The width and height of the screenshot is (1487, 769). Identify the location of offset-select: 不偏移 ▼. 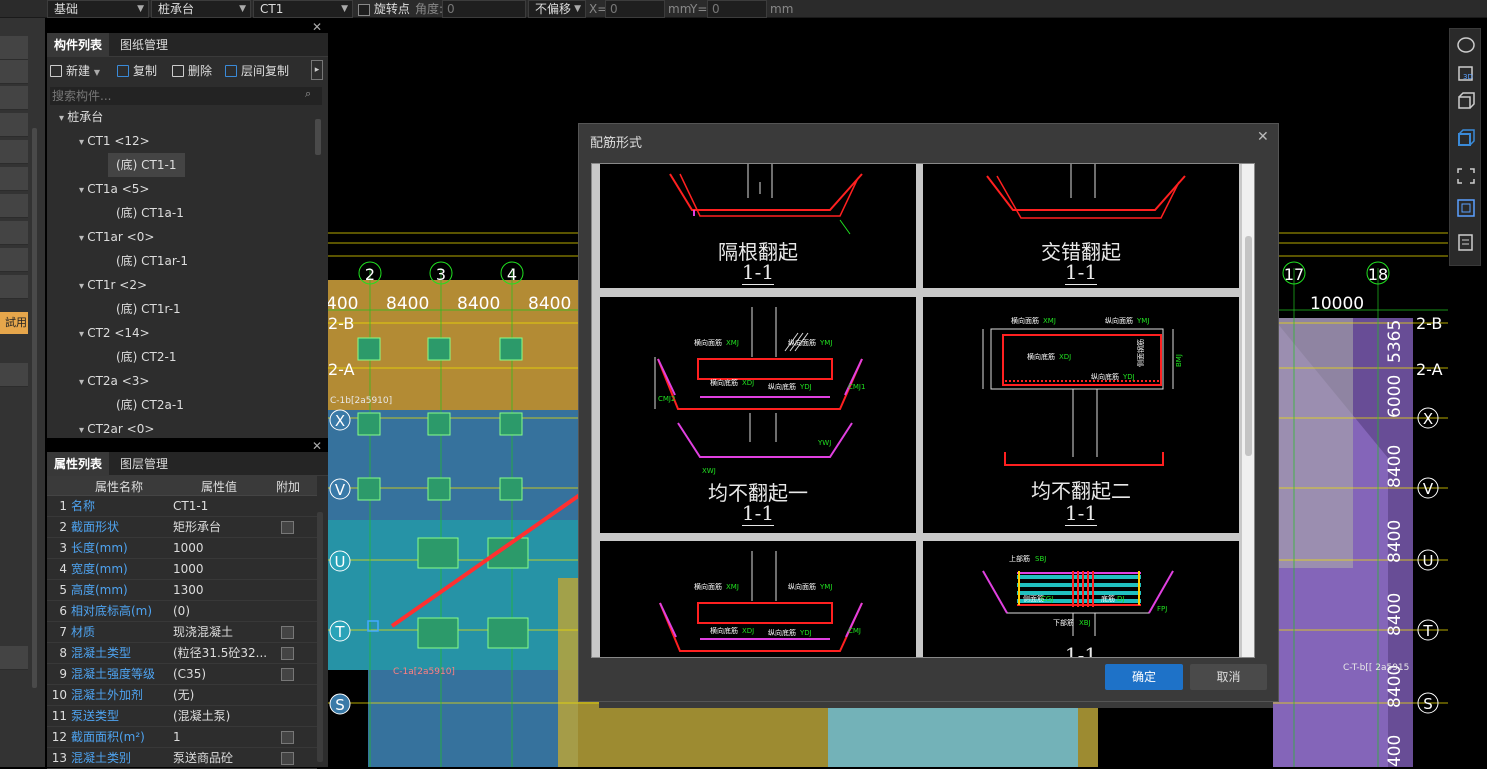
(557, 9).